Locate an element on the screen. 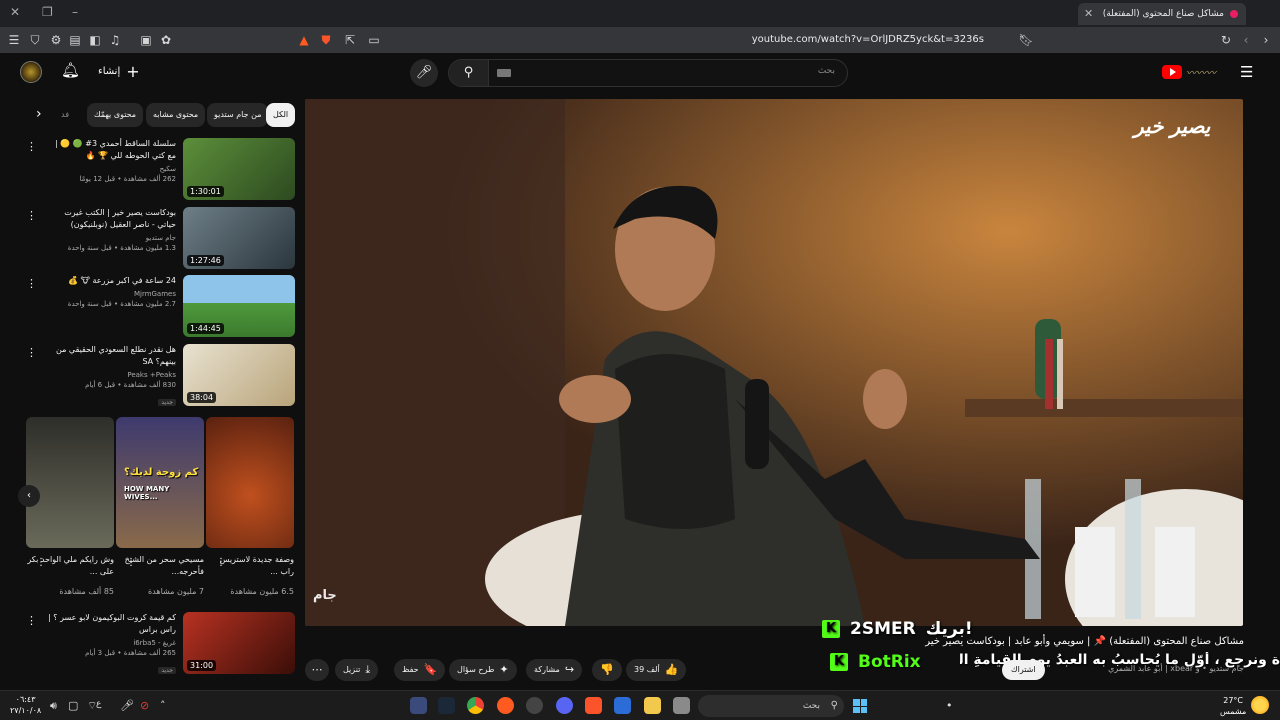  video-thumbnail: 1:44:45 is located at coordinates (239, 306).